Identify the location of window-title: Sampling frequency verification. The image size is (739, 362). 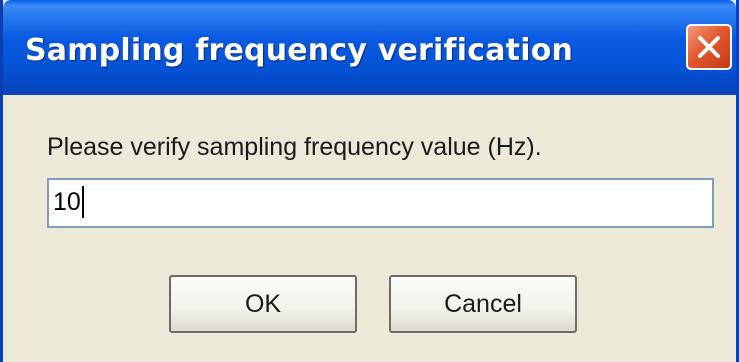
(299, 50).